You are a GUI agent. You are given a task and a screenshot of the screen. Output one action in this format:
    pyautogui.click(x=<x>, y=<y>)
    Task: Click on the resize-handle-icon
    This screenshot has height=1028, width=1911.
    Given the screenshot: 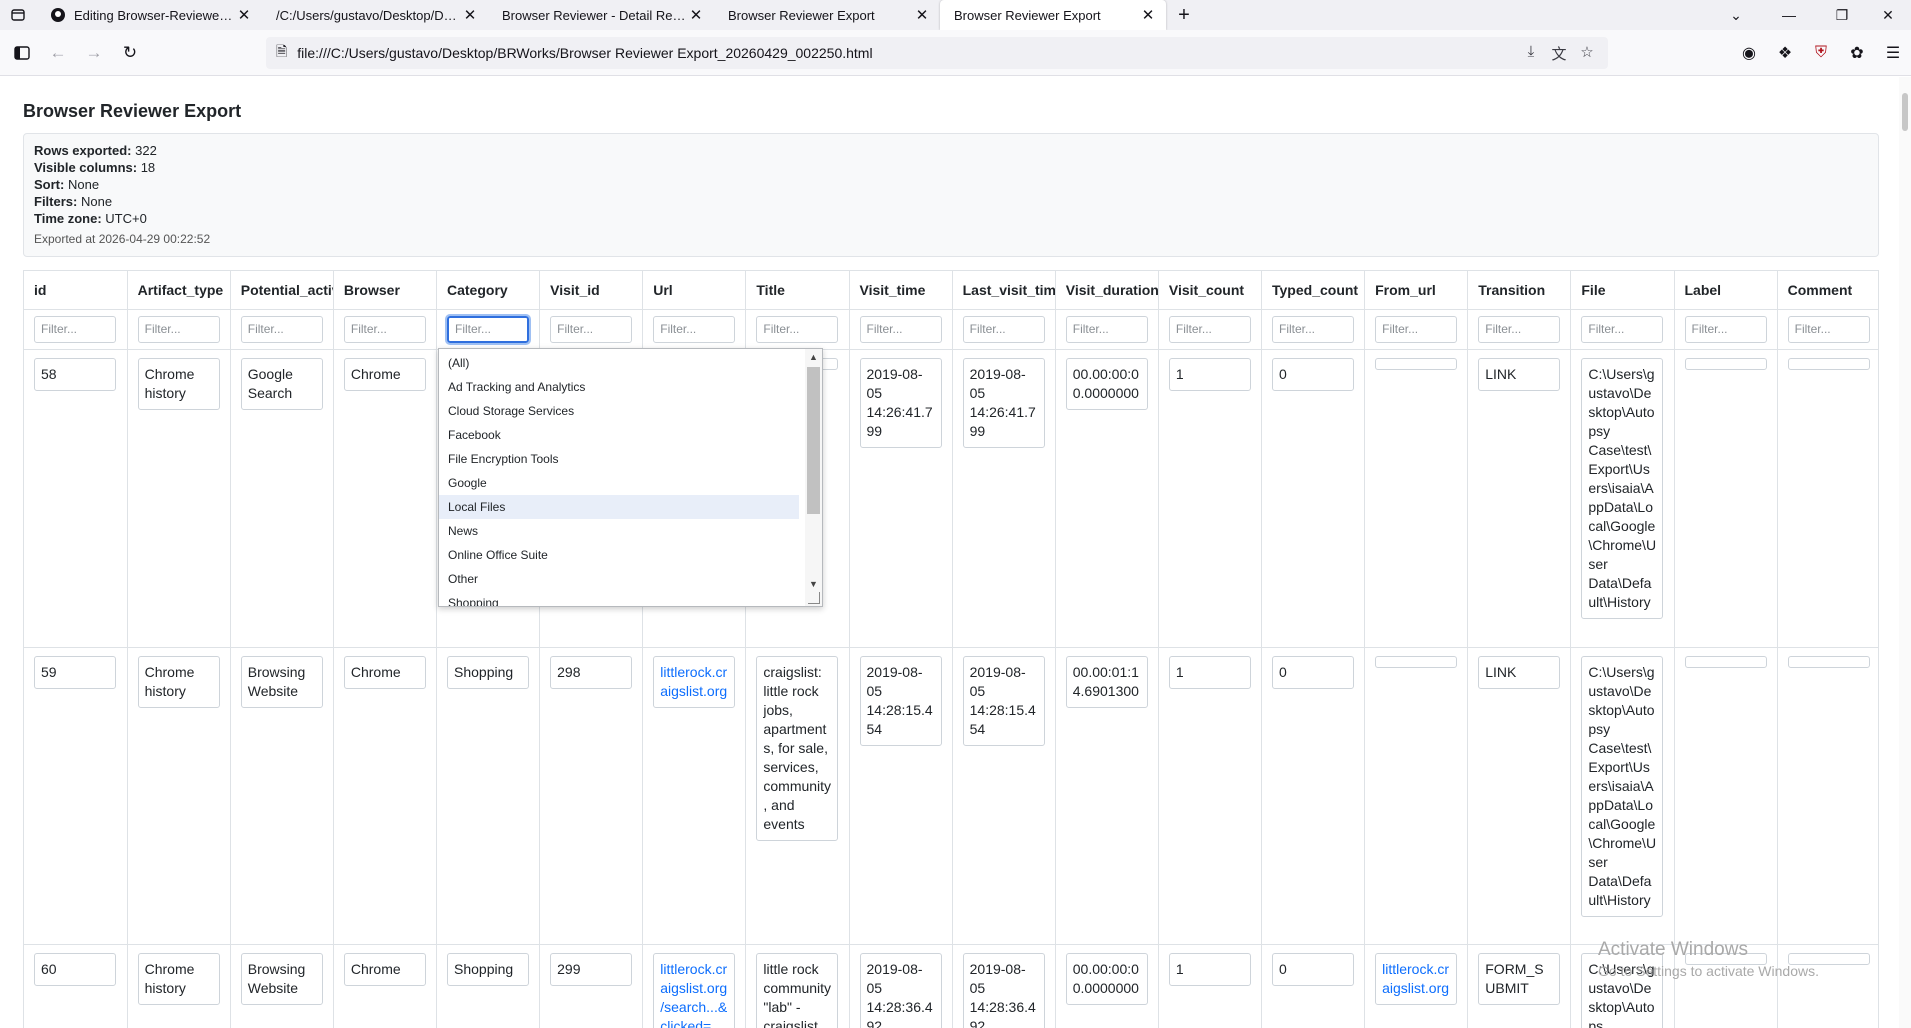 What is the action you would take?
    pyautogui.click(x=814, y=598)
    